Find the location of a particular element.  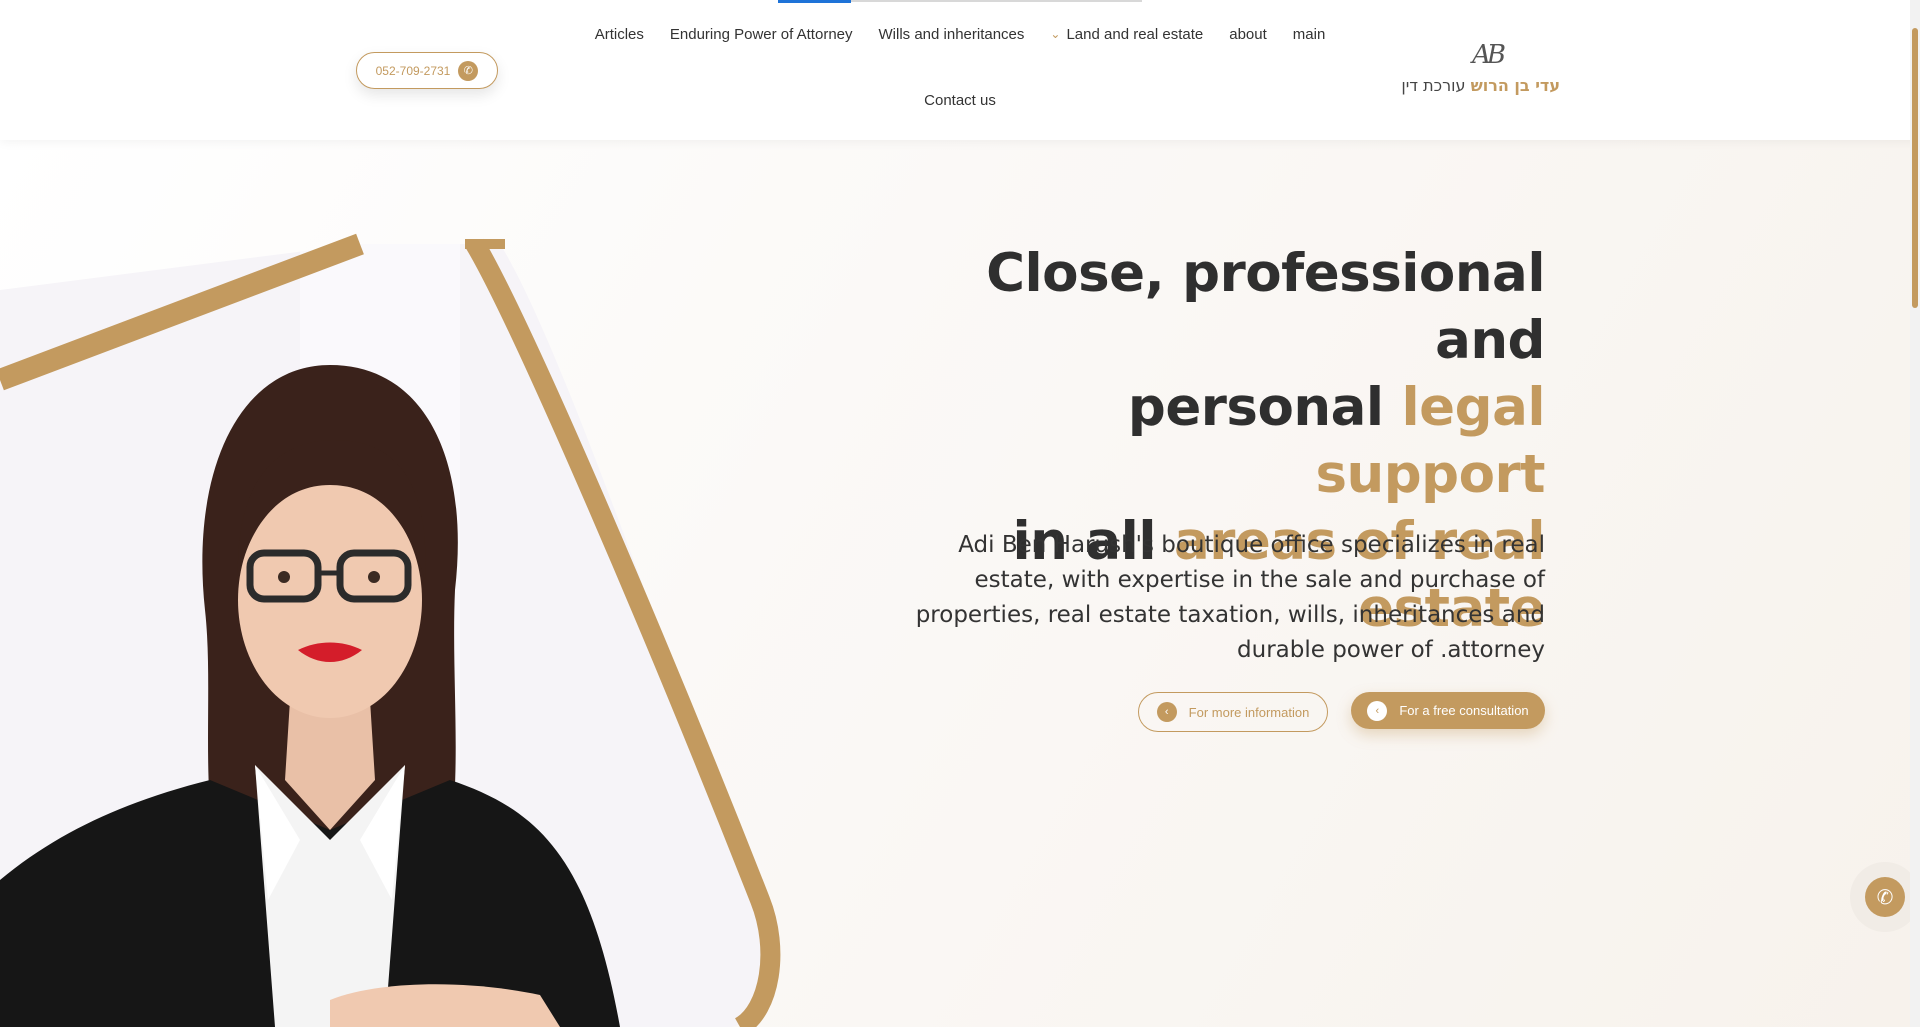

nav-label: about is located at coordinates (1248, 34).